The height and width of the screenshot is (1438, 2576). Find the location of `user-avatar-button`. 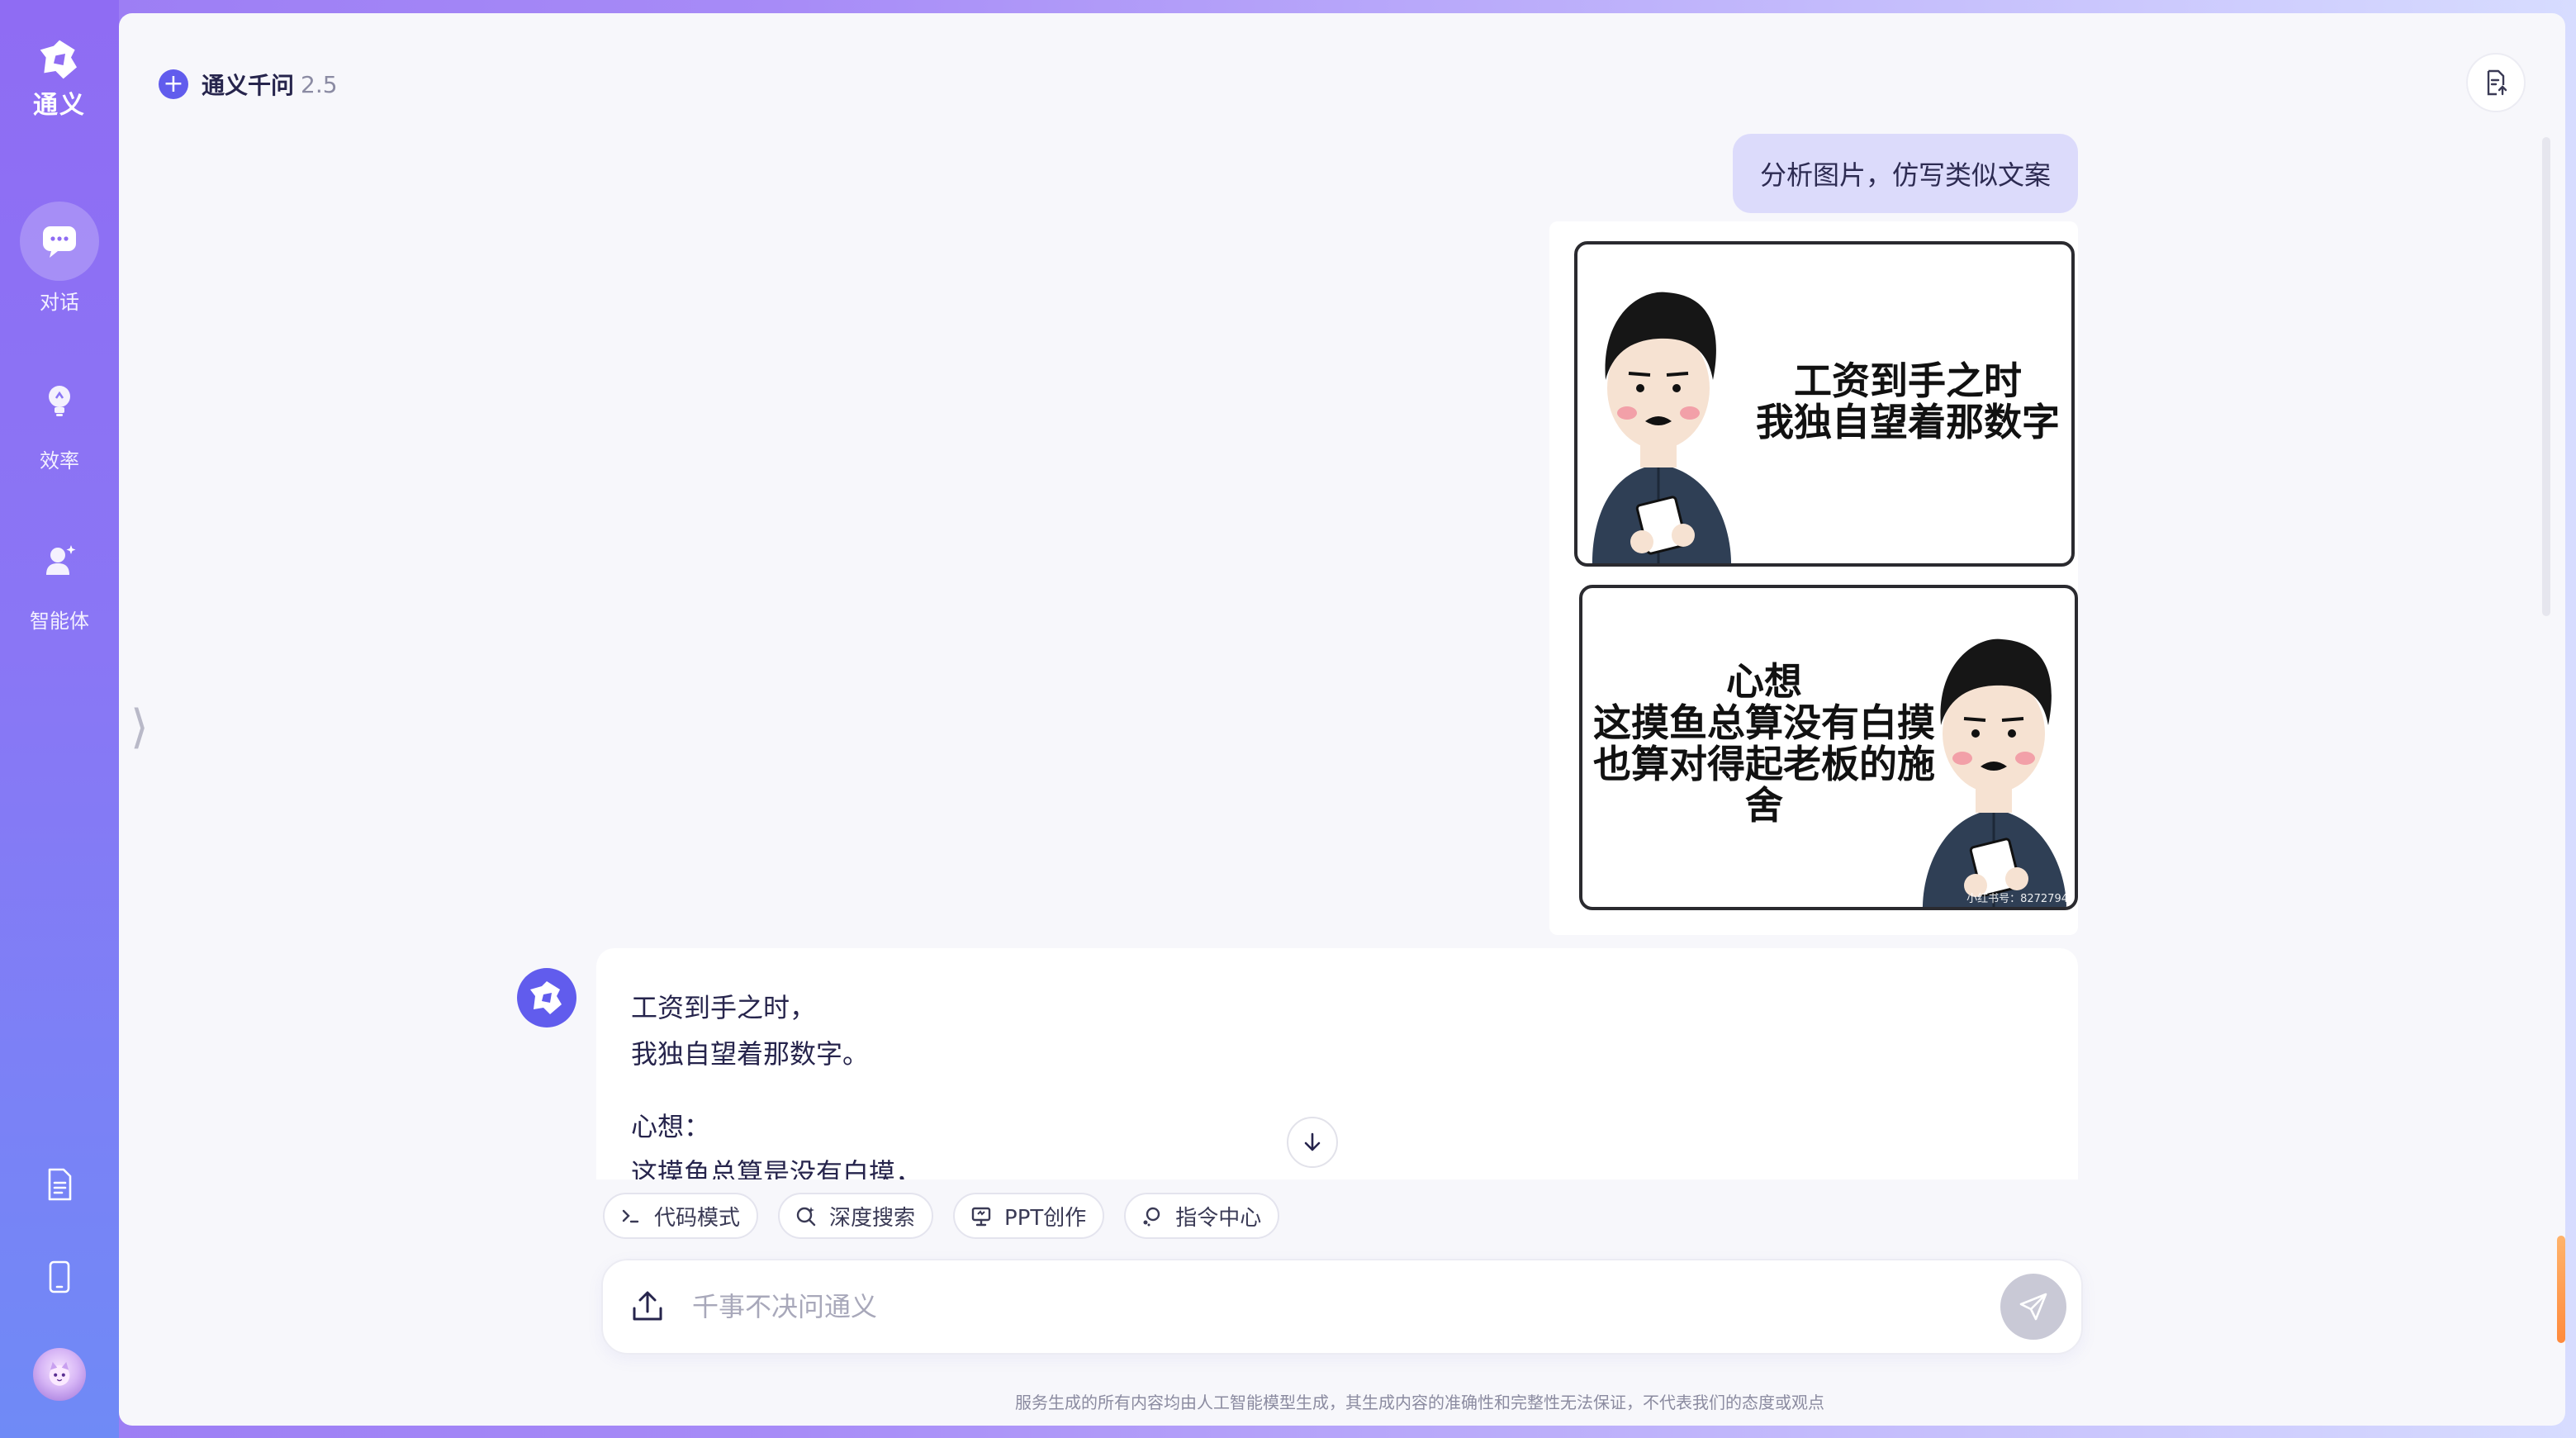

user-avatar-button is located at coordinates (59, 1374).